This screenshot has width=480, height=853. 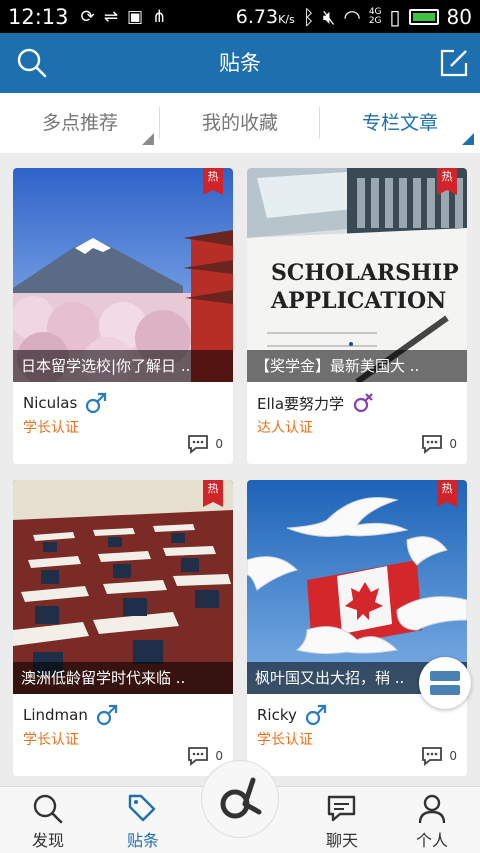 What do you see at coordinates (124, 17) in the screenshot?
I see `status-icons: ⟳ ⇌ ▣ ⋔` at bounding box center [124, 17].